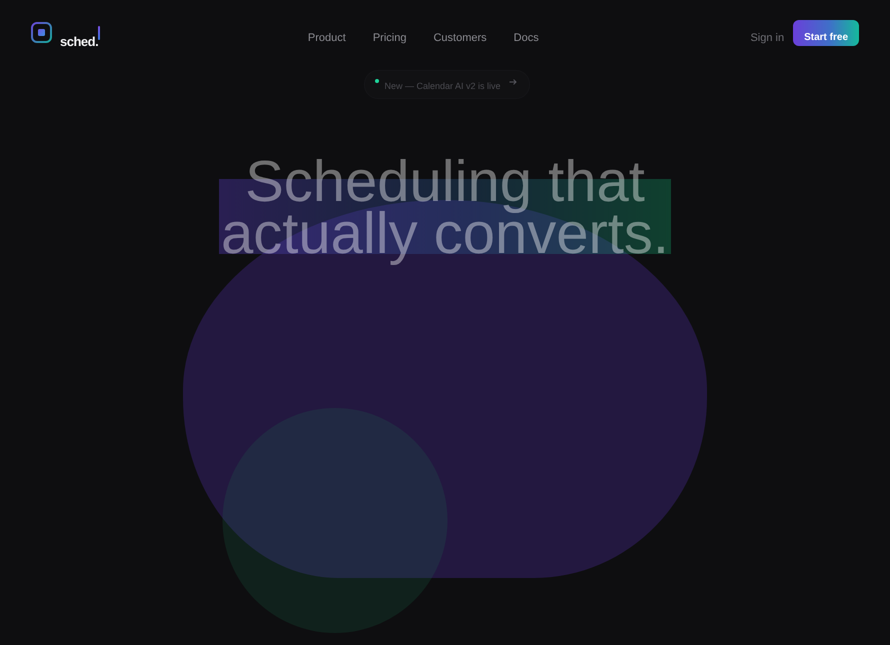 This screenshot has width=890, height=645. What do you see at coordinates (389, 38) in the screenshot?
I see `nav-link: Pricing` at bounding box center [389, 38].